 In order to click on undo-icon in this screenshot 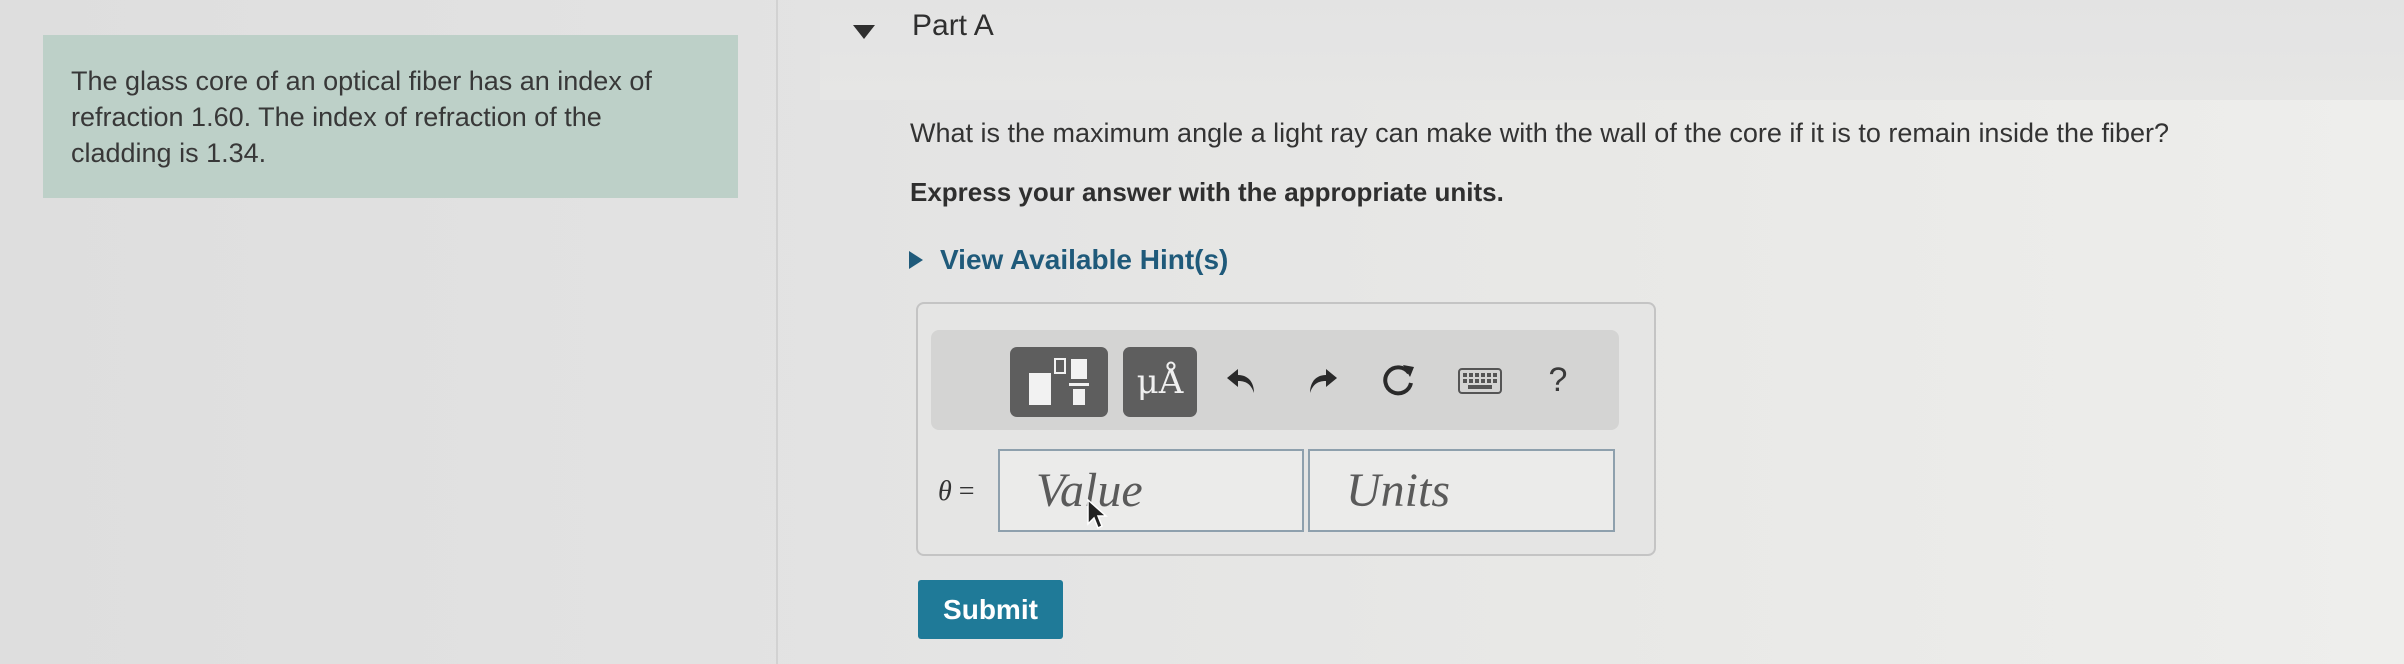, I will do `click(1240, 381)`.